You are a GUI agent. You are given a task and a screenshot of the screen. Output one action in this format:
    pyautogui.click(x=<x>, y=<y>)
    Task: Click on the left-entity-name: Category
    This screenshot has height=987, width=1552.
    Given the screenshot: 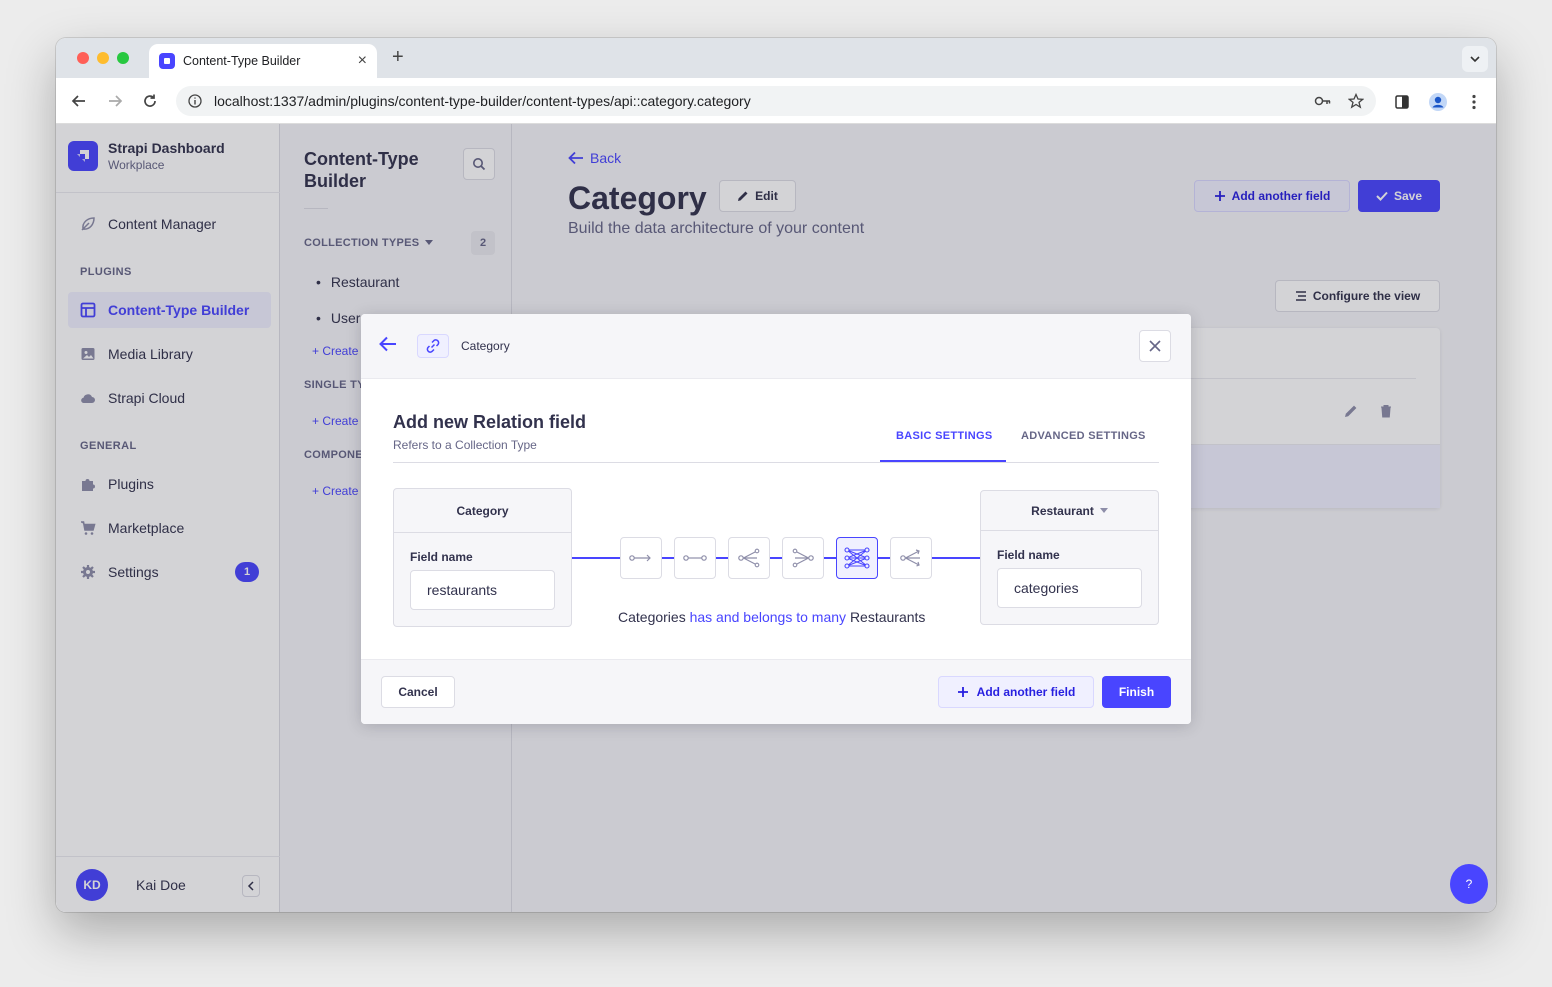 What is the action you would take?
    pyautogui.click(x=482, y=511)
    